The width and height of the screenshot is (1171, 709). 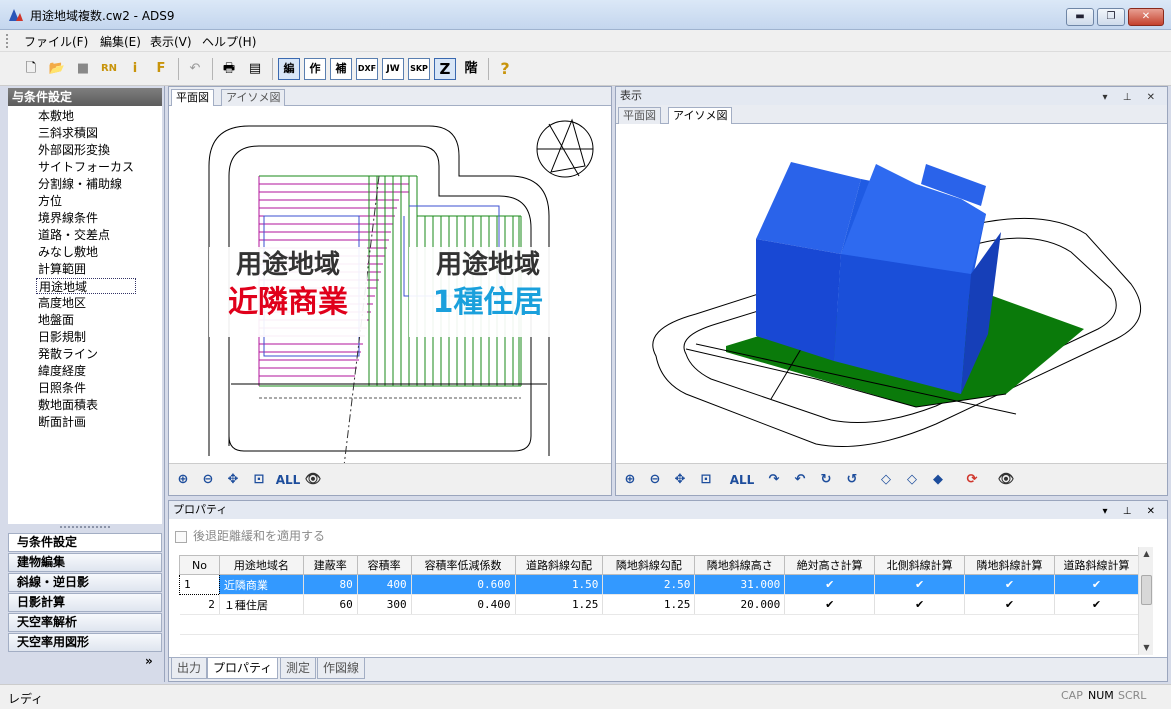 I want to click on cell-far: 300, so click(x=384, y=604).